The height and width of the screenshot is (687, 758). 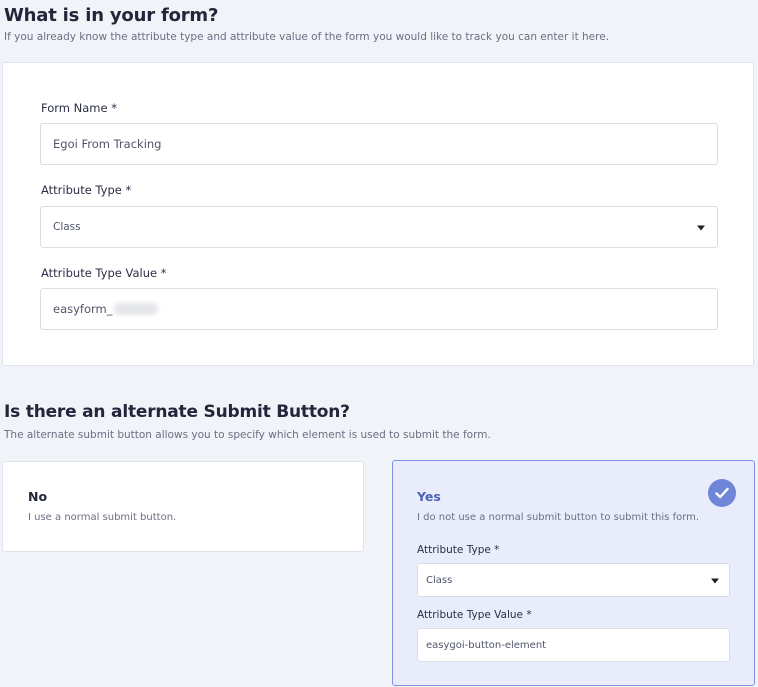 I want to click on form-section-title: What is in your form?, so click(x=111, y=15).